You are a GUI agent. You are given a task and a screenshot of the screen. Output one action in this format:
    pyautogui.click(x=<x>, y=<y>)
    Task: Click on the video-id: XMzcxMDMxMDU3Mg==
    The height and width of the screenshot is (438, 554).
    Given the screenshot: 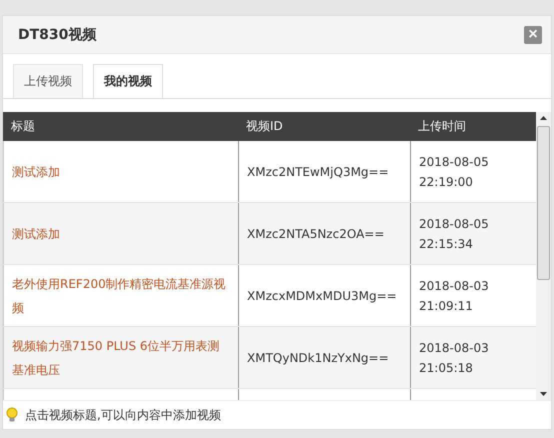 What is the action you would take?
    pyautogui.click(x=322, y=295)
    